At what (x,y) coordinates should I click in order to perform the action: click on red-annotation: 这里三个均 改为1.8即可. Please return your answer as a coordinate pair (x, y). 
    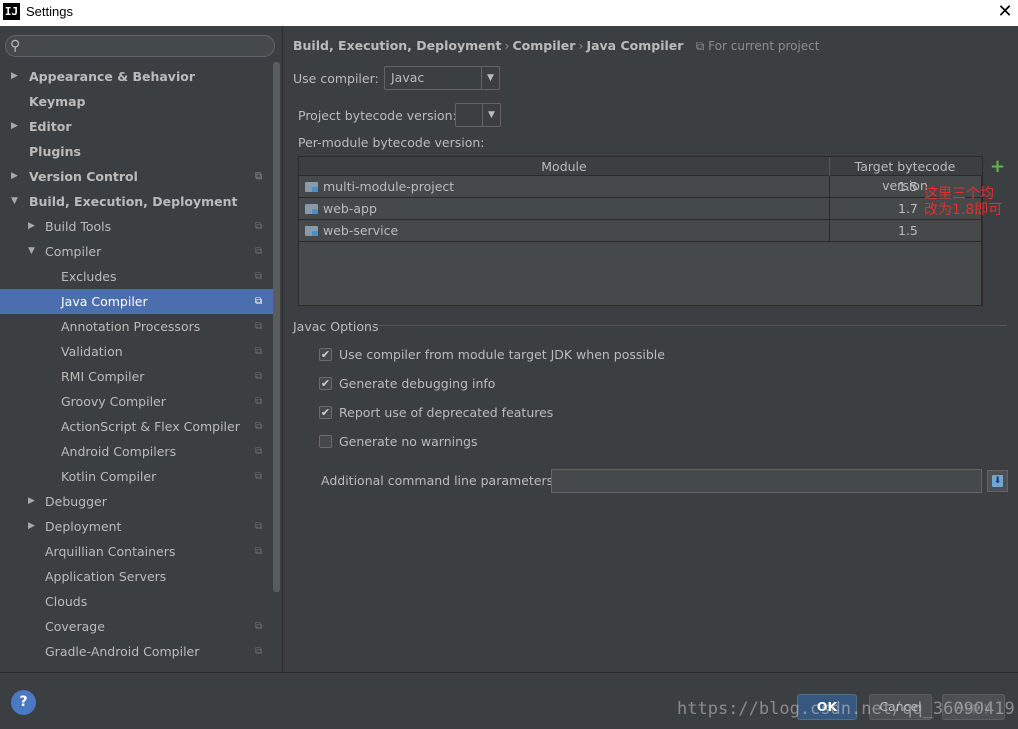
    Looking at the image, I should click on (963, 202).